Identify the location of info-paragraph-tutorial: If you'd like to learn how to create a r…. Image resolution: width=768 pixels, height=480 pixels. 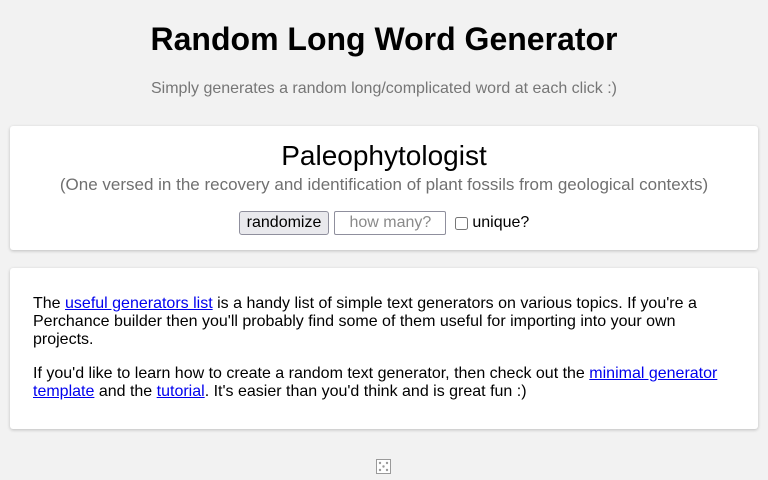
(383, 383).